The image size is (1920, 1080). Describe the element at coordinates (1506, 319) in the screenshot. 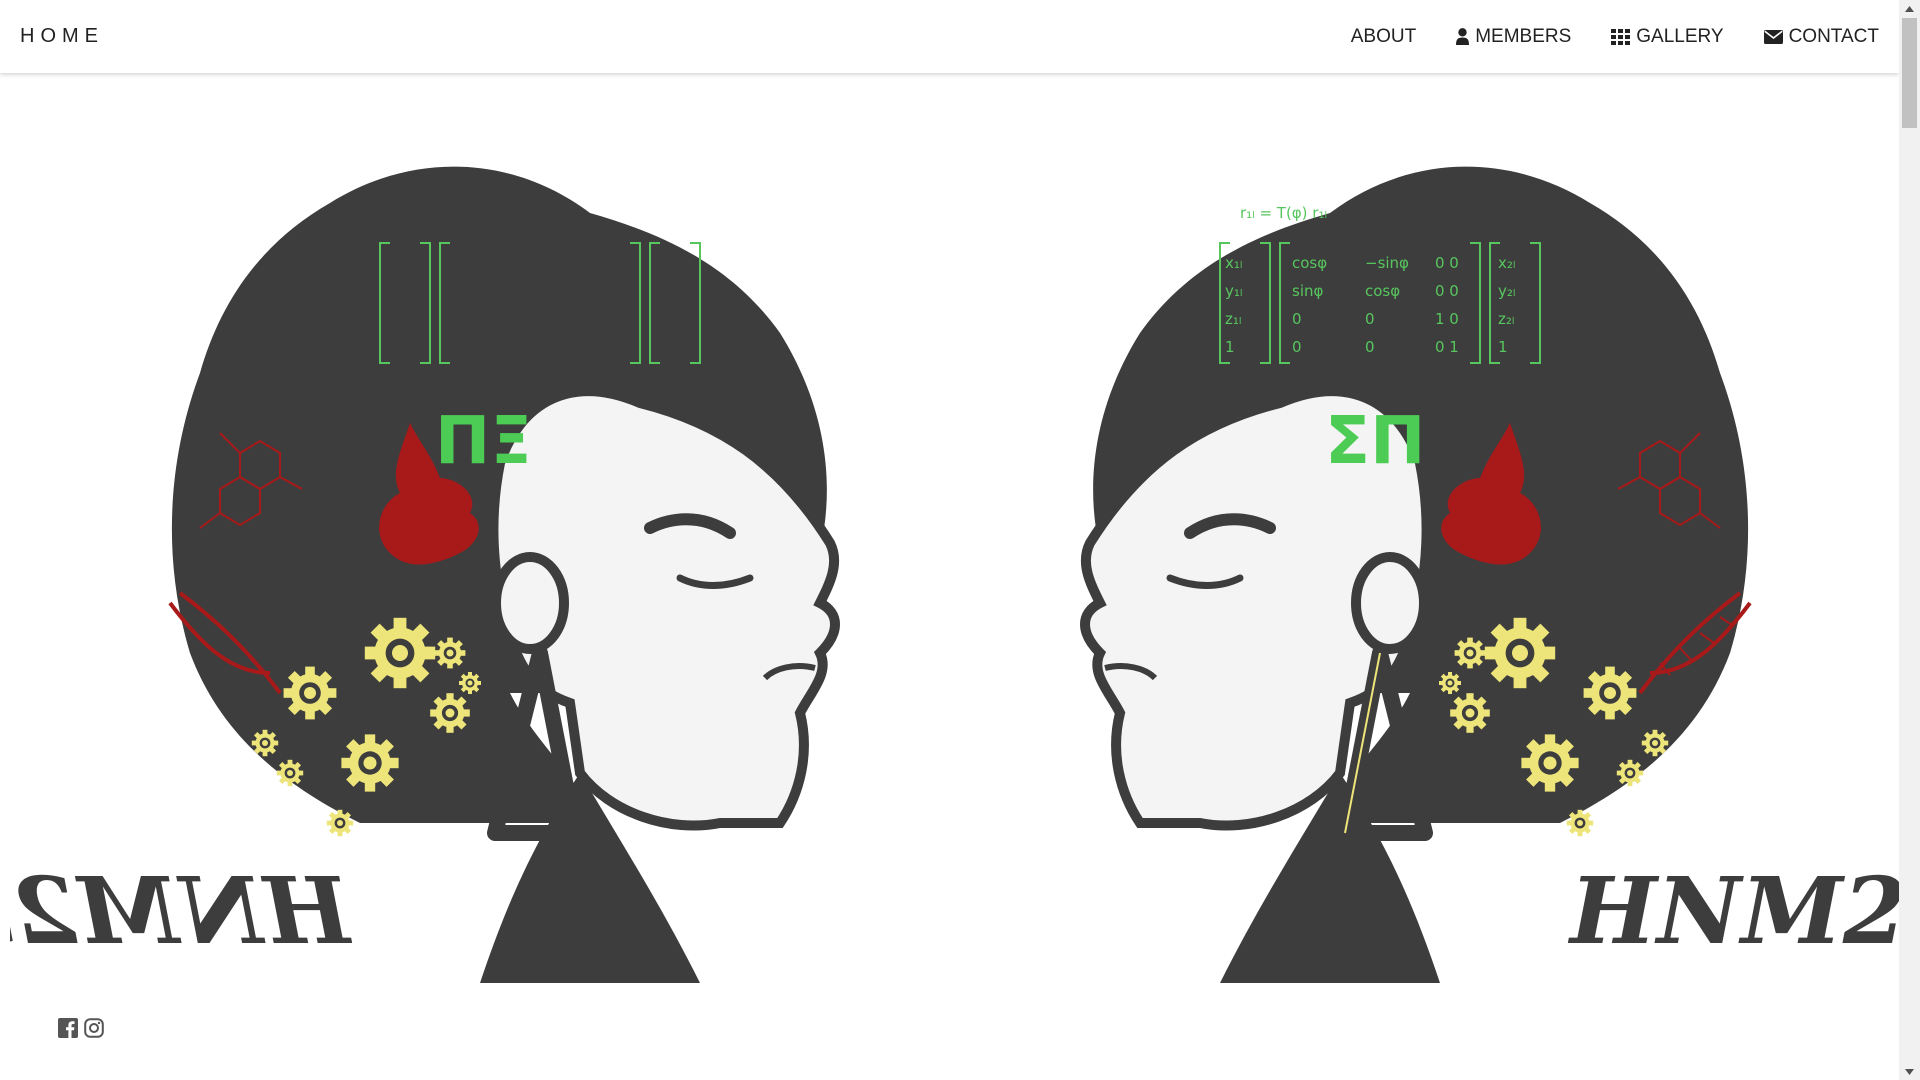

I see `matrix-cell: z₂ₗ` at that location.